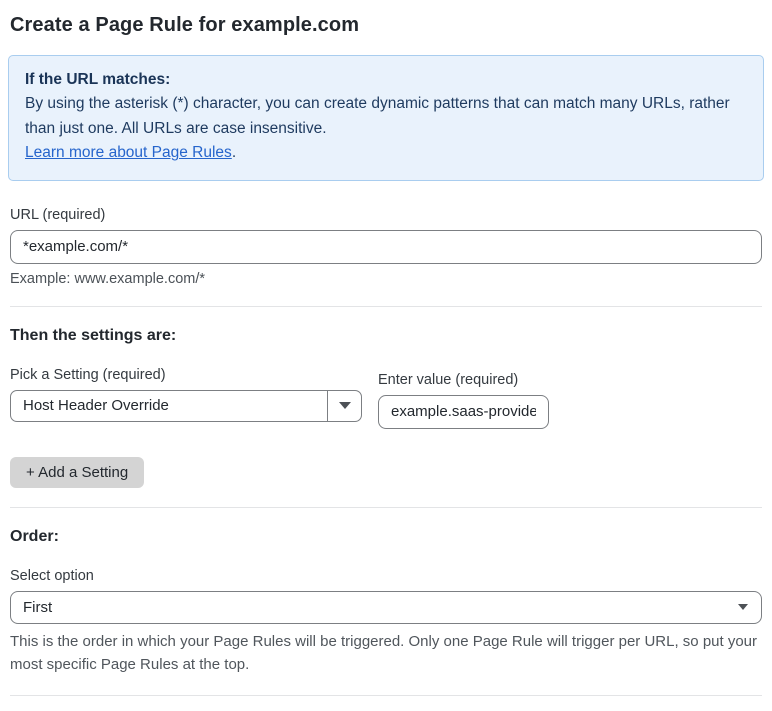 The height and width of the screenshot is (711, 772). I want to click on info-box-heading: If the URL matches:, so click(98, 79).